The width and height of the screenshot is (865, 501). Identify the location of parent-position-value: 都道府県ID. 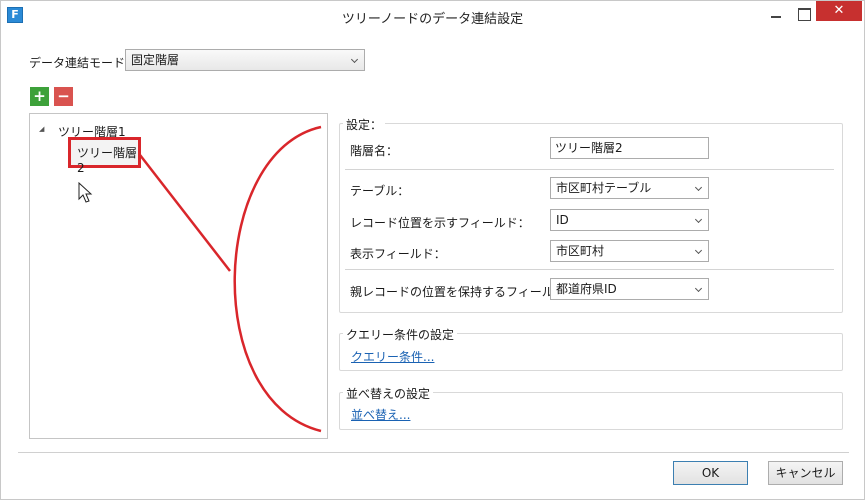
(586, 289).